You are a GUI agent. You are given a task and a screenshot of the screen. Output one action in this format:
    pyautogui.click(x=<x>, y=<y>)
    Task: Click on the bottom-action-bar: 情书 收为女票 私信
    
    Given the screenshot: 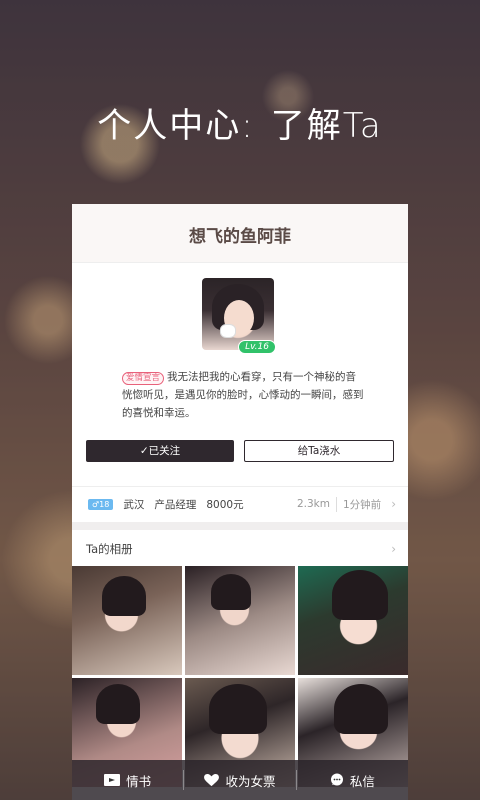 What is the action you would take?
    pyautogui.click(x=240, y=780)
    